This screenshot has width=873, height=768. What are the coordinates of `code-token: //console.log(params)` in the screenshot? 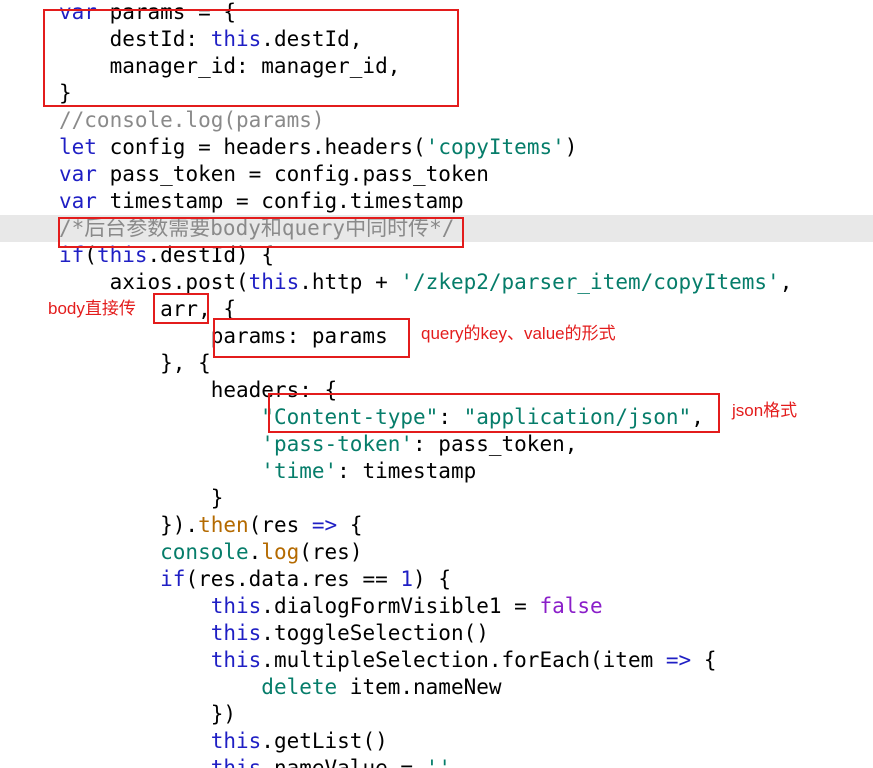 It's located at (192, 120).